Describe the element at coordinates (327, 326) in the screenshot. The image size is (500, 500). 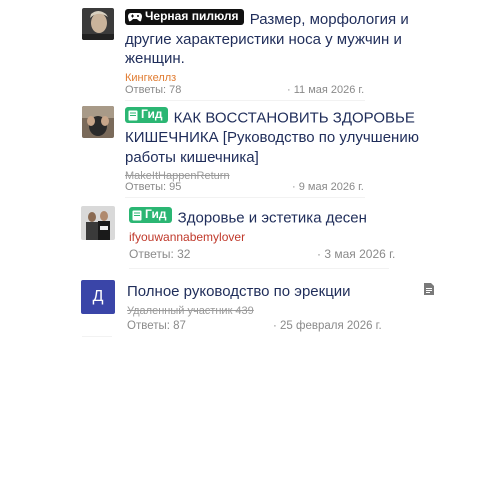
I see `thread-date: · 25 февраля 2026 г.` at that location.